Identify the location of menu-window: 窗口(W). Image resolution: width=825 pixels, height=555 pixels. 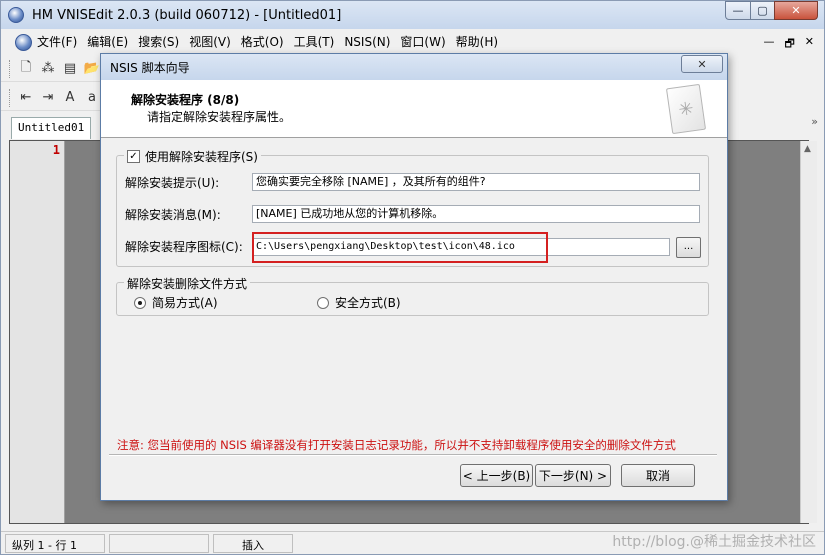
(422, 42).